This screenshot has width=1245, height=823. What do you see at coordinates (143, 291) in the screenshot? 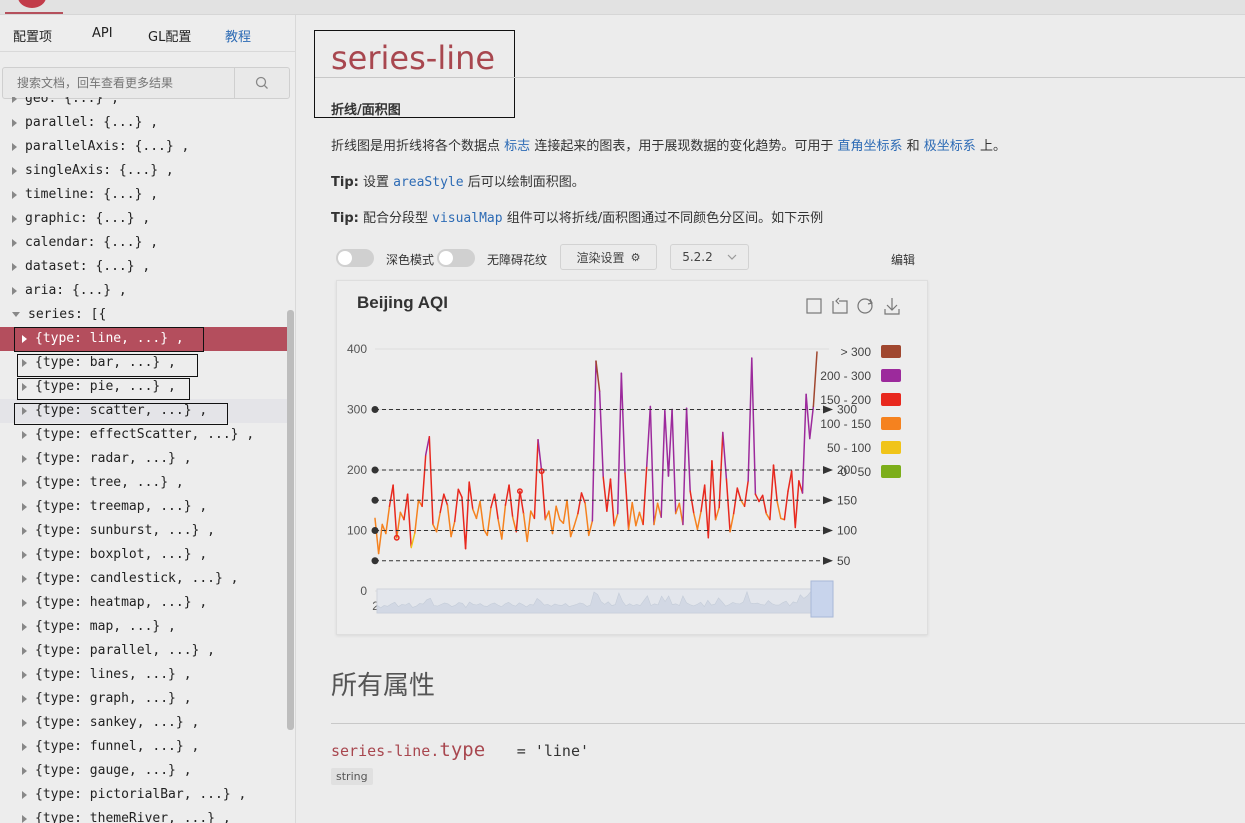
I see `tree-item: aria: {...} ,` at bounding box center [143, 291].